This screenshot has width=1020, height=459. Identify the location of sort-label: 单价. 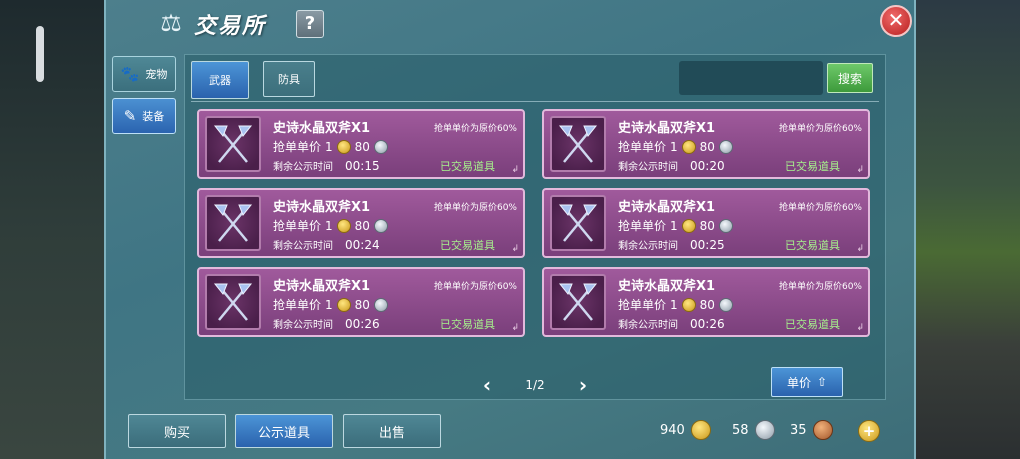
(798, 382).